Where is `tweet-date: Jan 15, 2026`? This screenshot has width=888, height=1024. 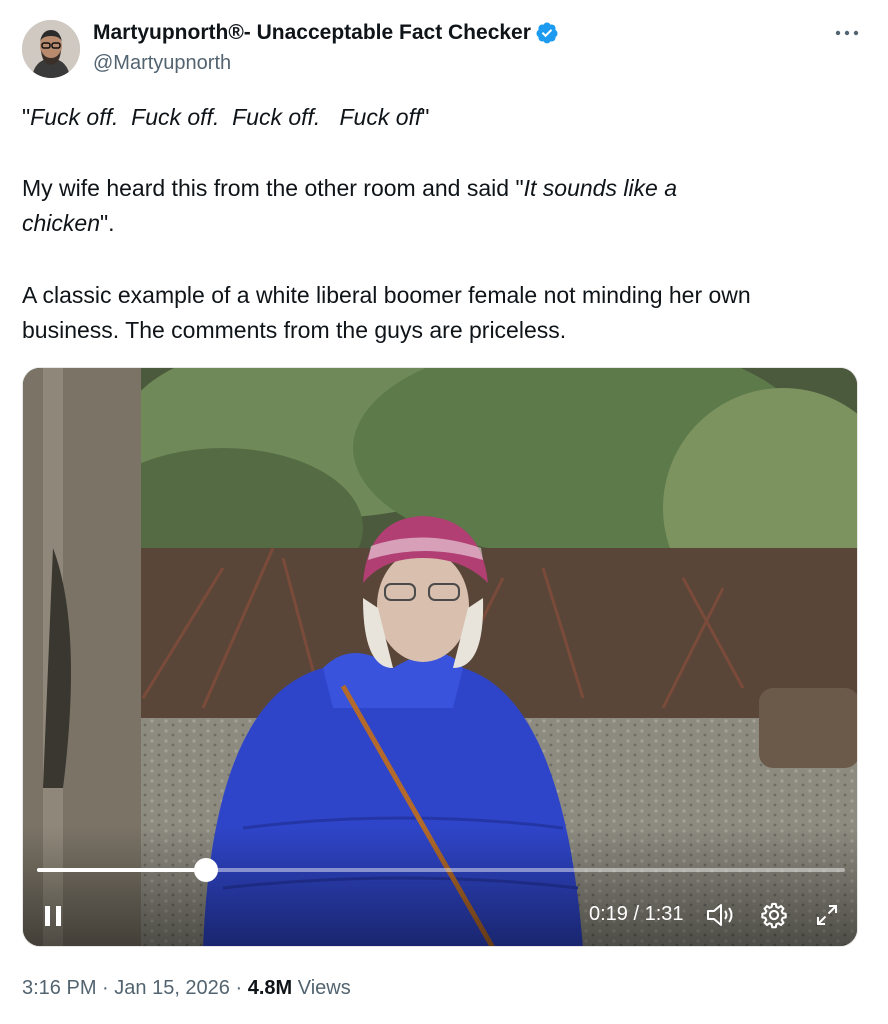
tweet-date: Jan 15, 2026 is located at coordinates (172, 988).